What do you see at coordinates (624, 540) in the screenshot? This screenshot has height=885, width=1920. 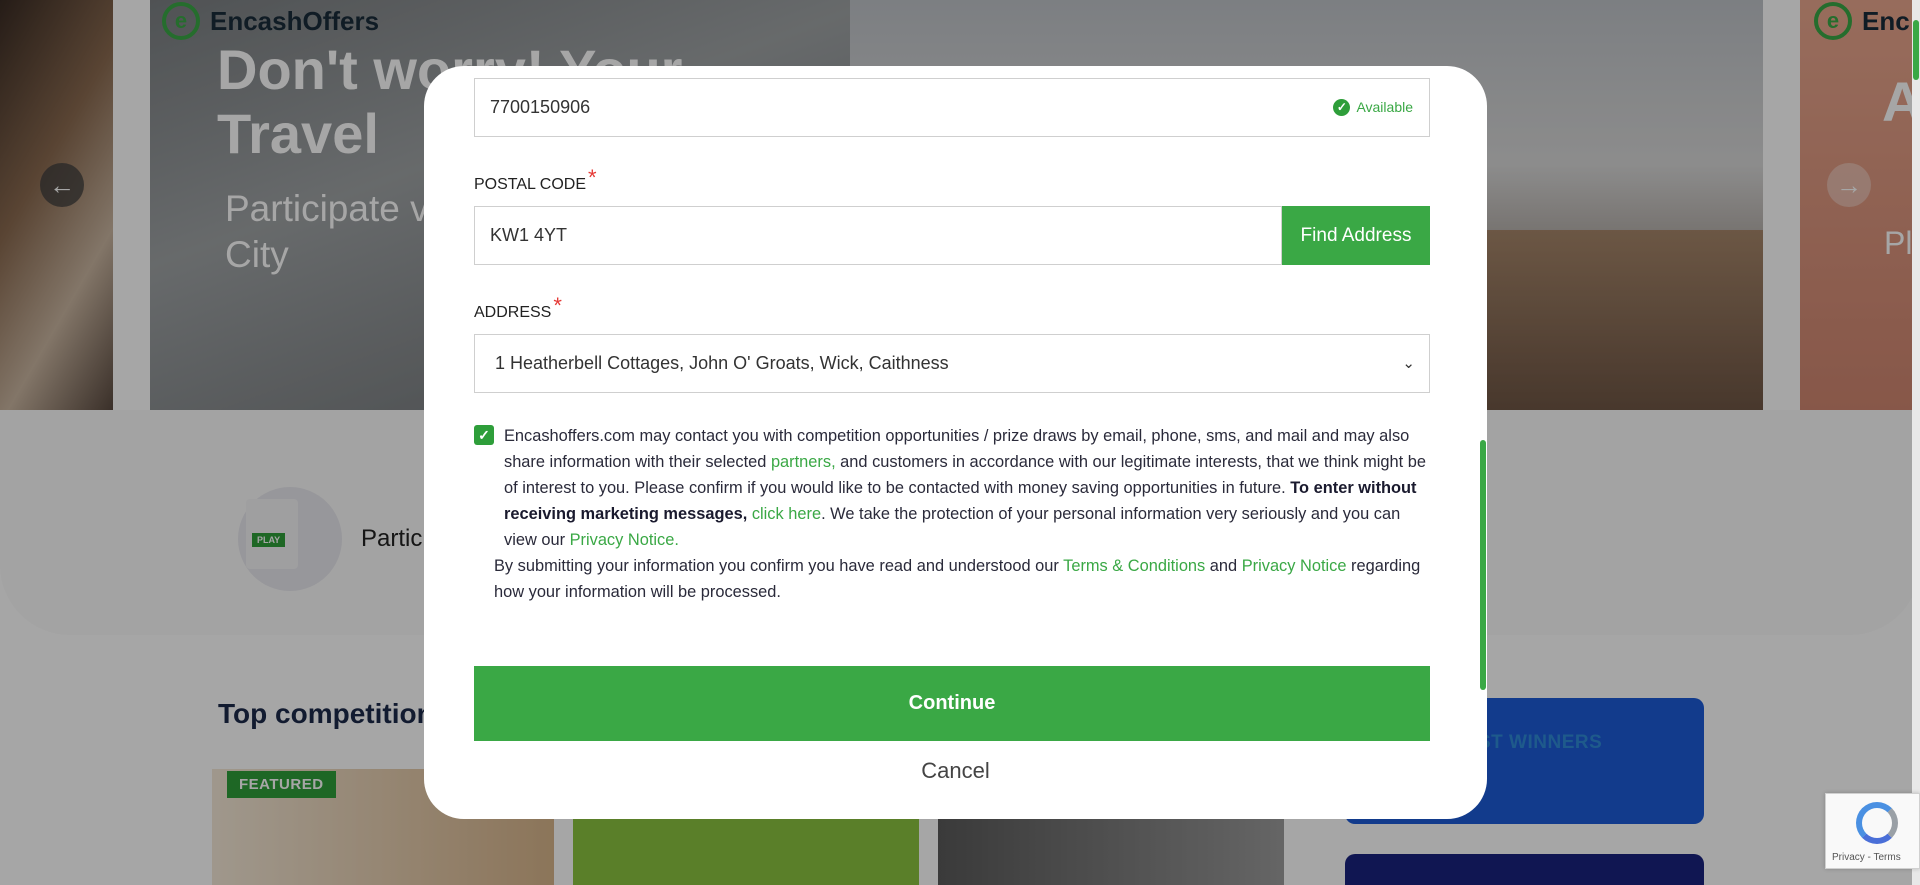 I see `privacy-notice-link: Privacy Notice.` at bounding box center [624, 540].